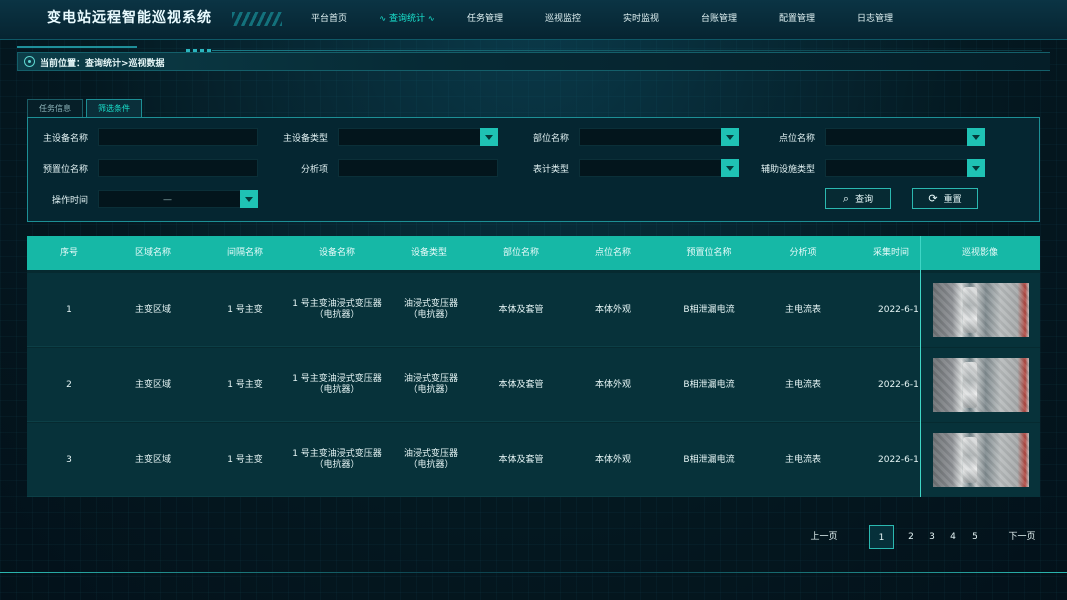 The width and height of the screenshot is (1067, 600). What do you see at coordinates (485, 19) in the screenshot?
I see `nav-item-task-management: 任务管理` at bounding box center [485, 19].